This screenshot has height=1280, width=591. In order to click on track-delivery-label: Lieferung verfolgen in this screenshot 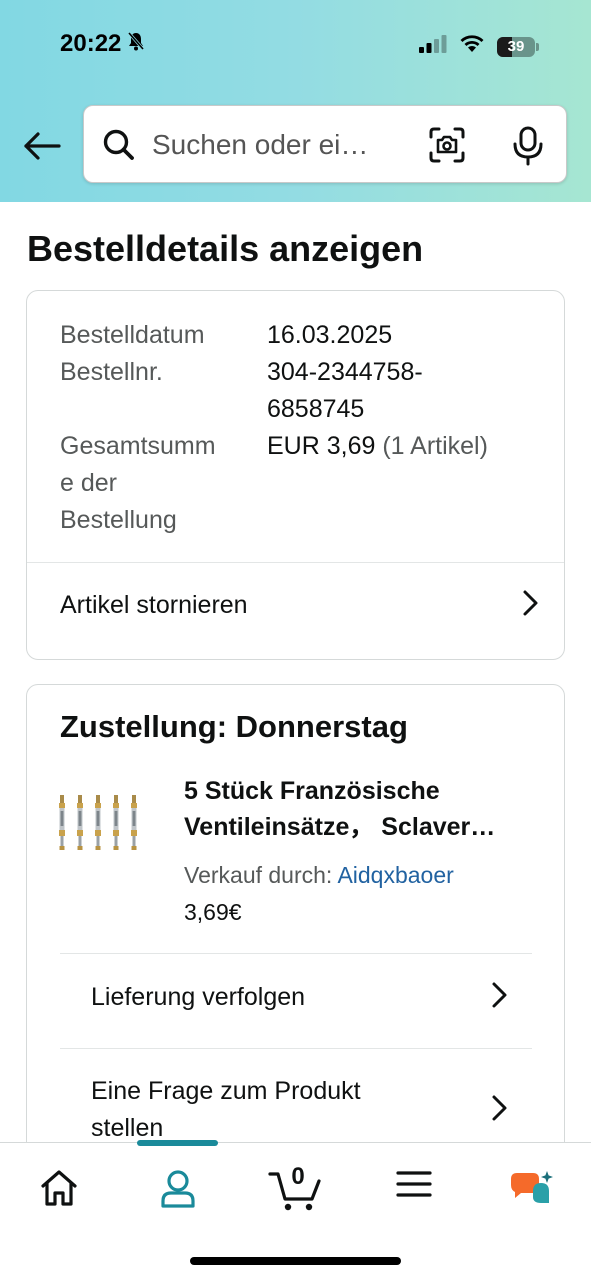, I will do `click(198, 997)`.